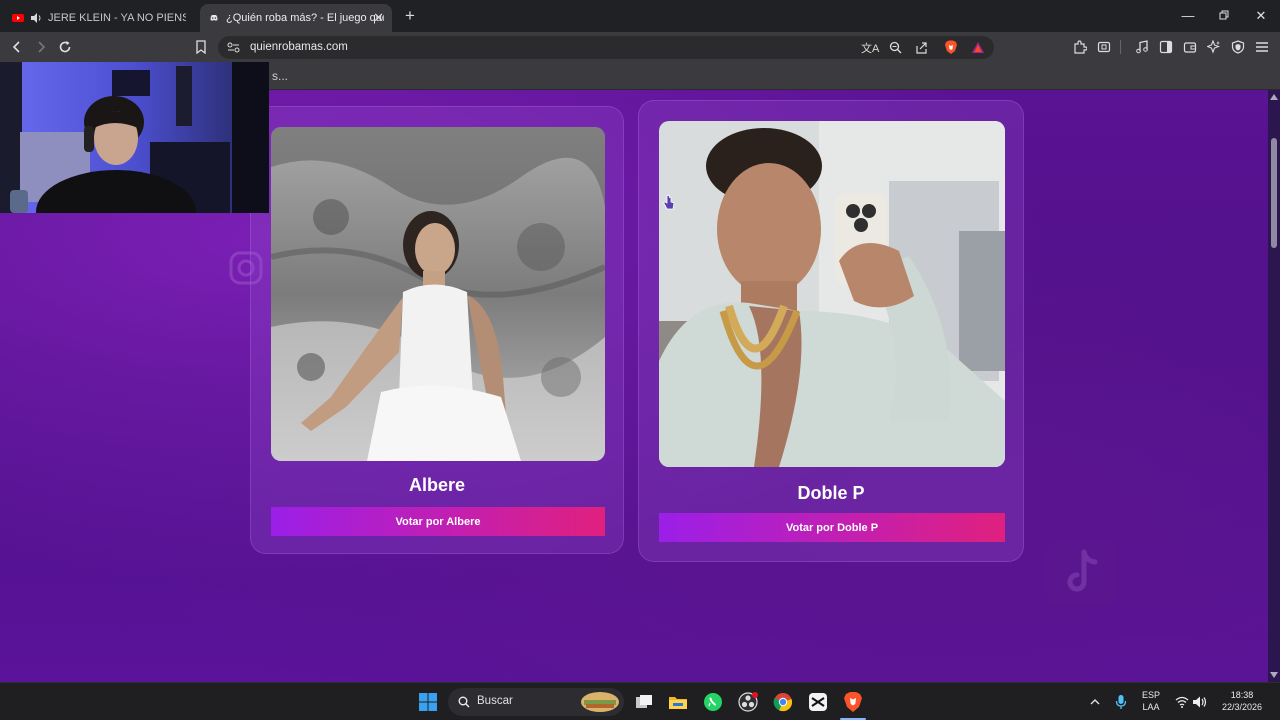  What do you see at coordinates (437, 485) in the screenshot?
I see `candidate-name: Albere` at bounding box center [437, 485].